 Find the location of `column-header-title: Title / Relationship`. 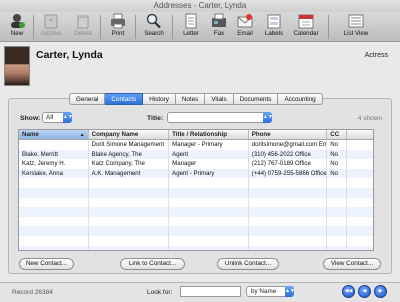

column-header-title: Title / Relationship is located at coordinates (209, 134).